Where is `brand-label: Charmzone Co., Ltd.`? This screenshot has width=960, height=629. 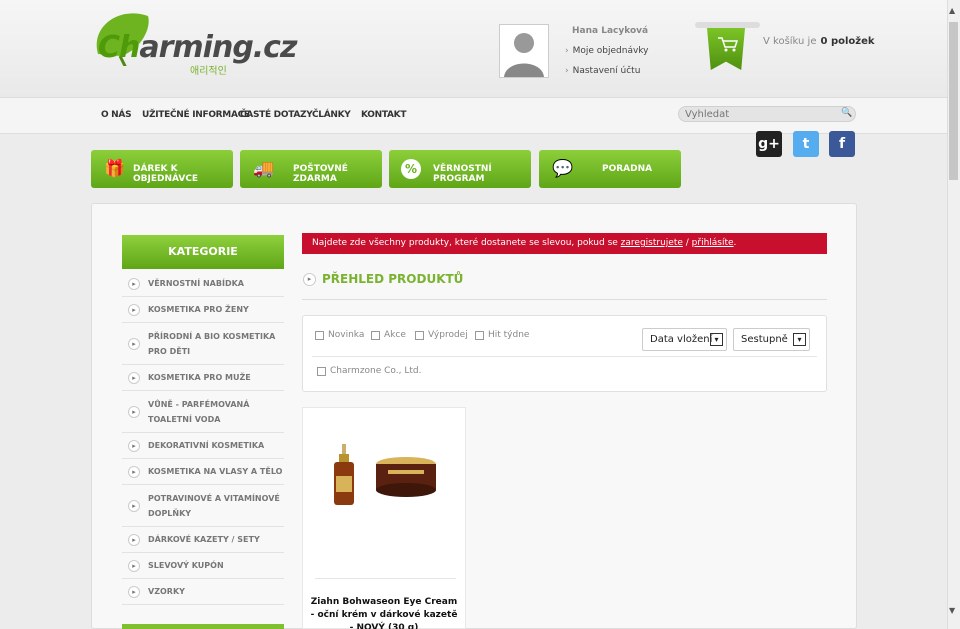
brand-label: Charmzone Co., Ltd. is located at coordinates (376, 371).